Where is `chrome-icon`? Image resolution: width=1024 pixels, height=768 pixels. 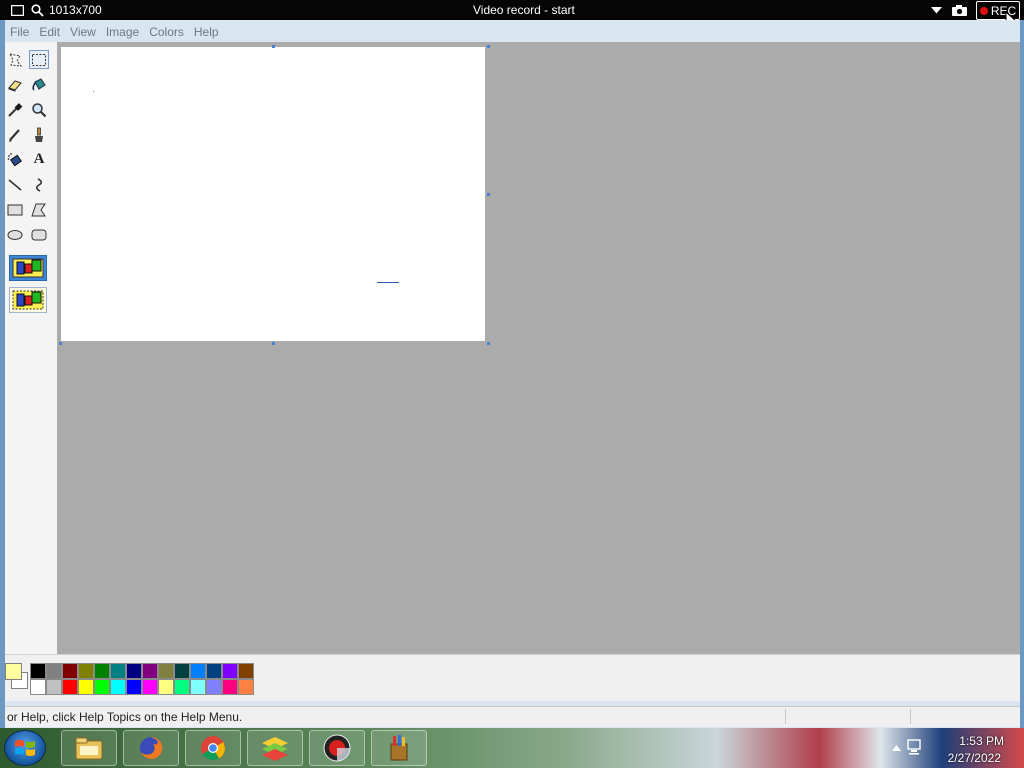
chrome-icon is located at coordinates (213, 748).